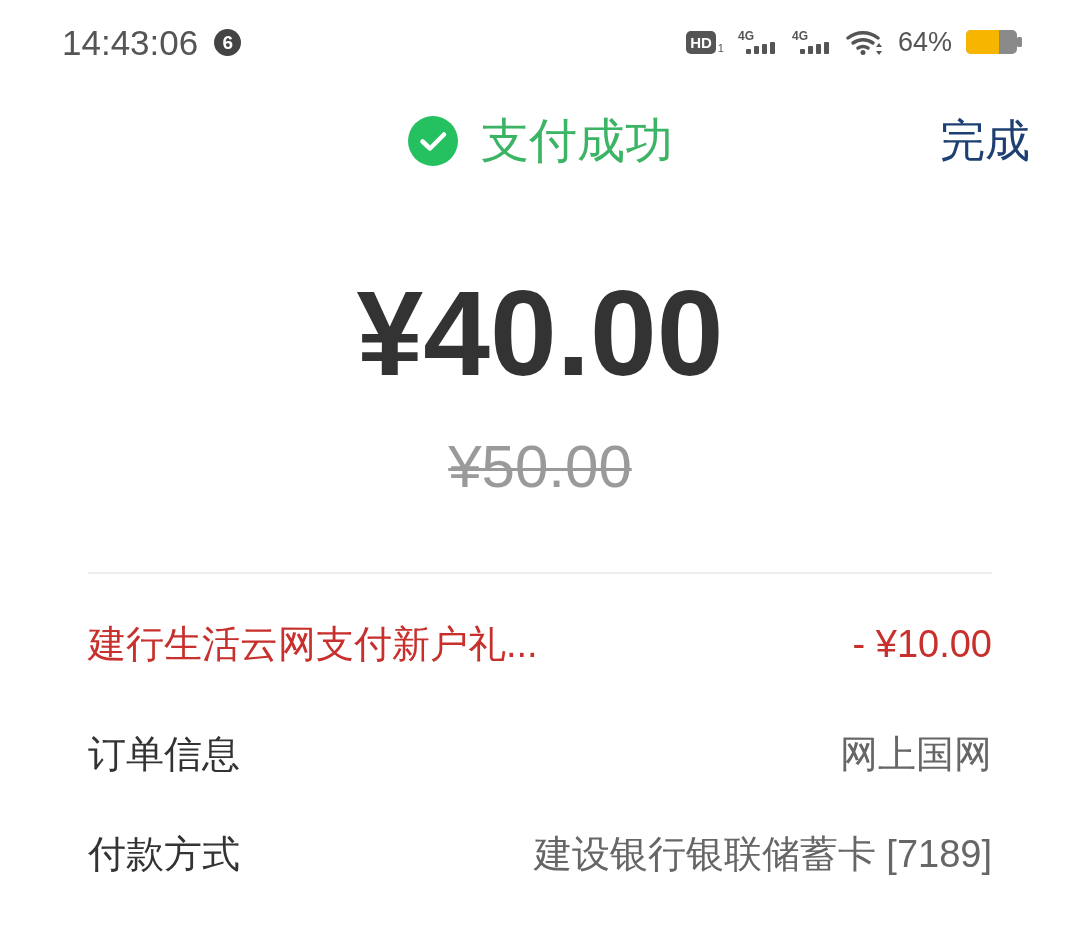  Describe the element at coordinates (762, 855) in the screenshot. I see `detail-value: 建设银行银联储蓄卡 [7189]` at that location.